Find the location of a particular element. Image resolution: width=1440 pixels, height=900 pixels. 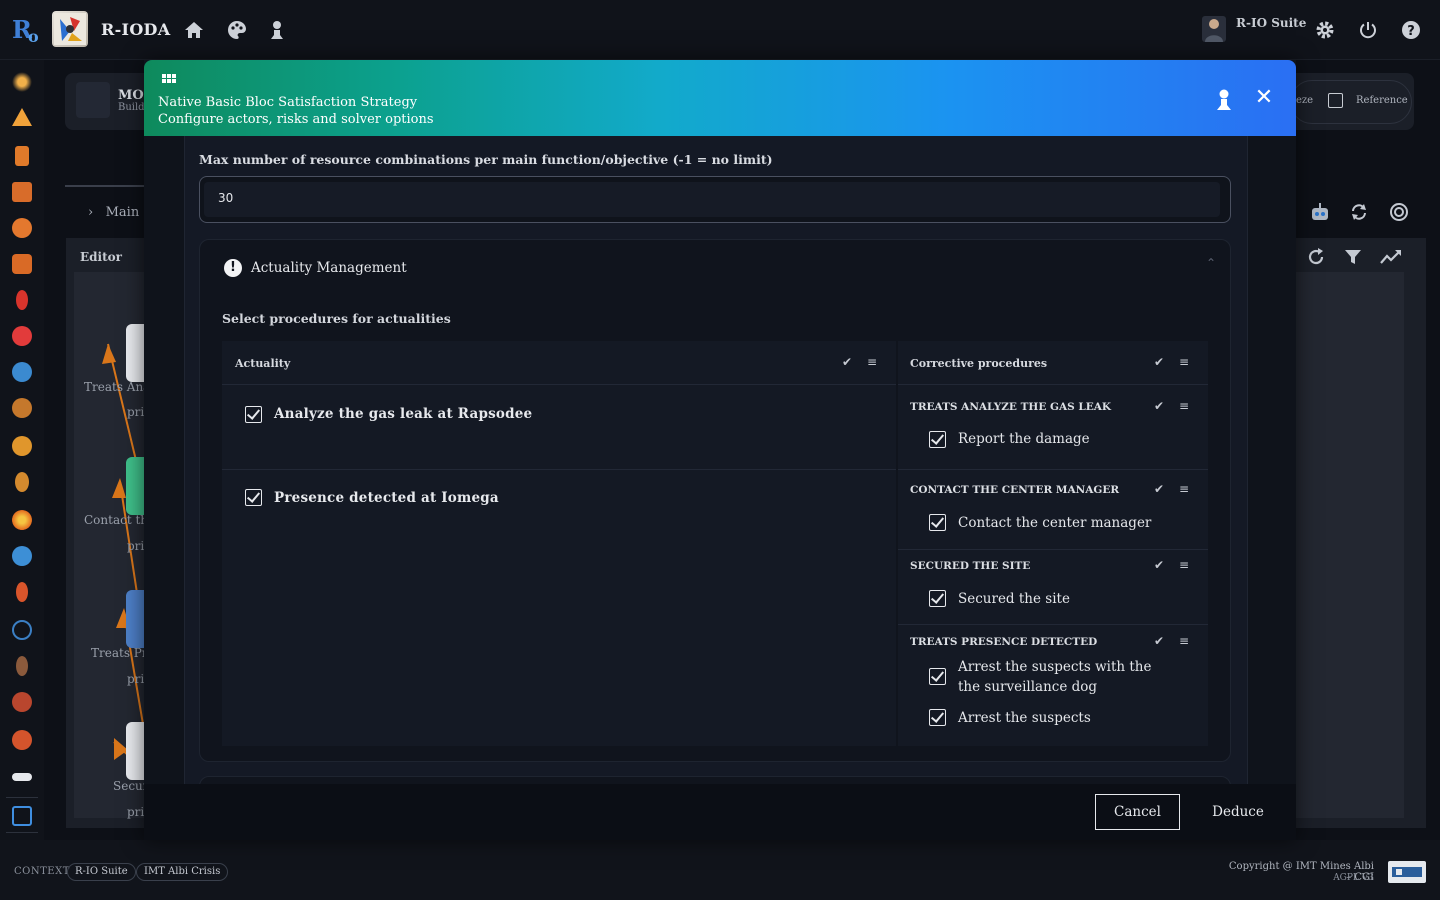

help-icon: ? is located at coordinates (1411, 30).